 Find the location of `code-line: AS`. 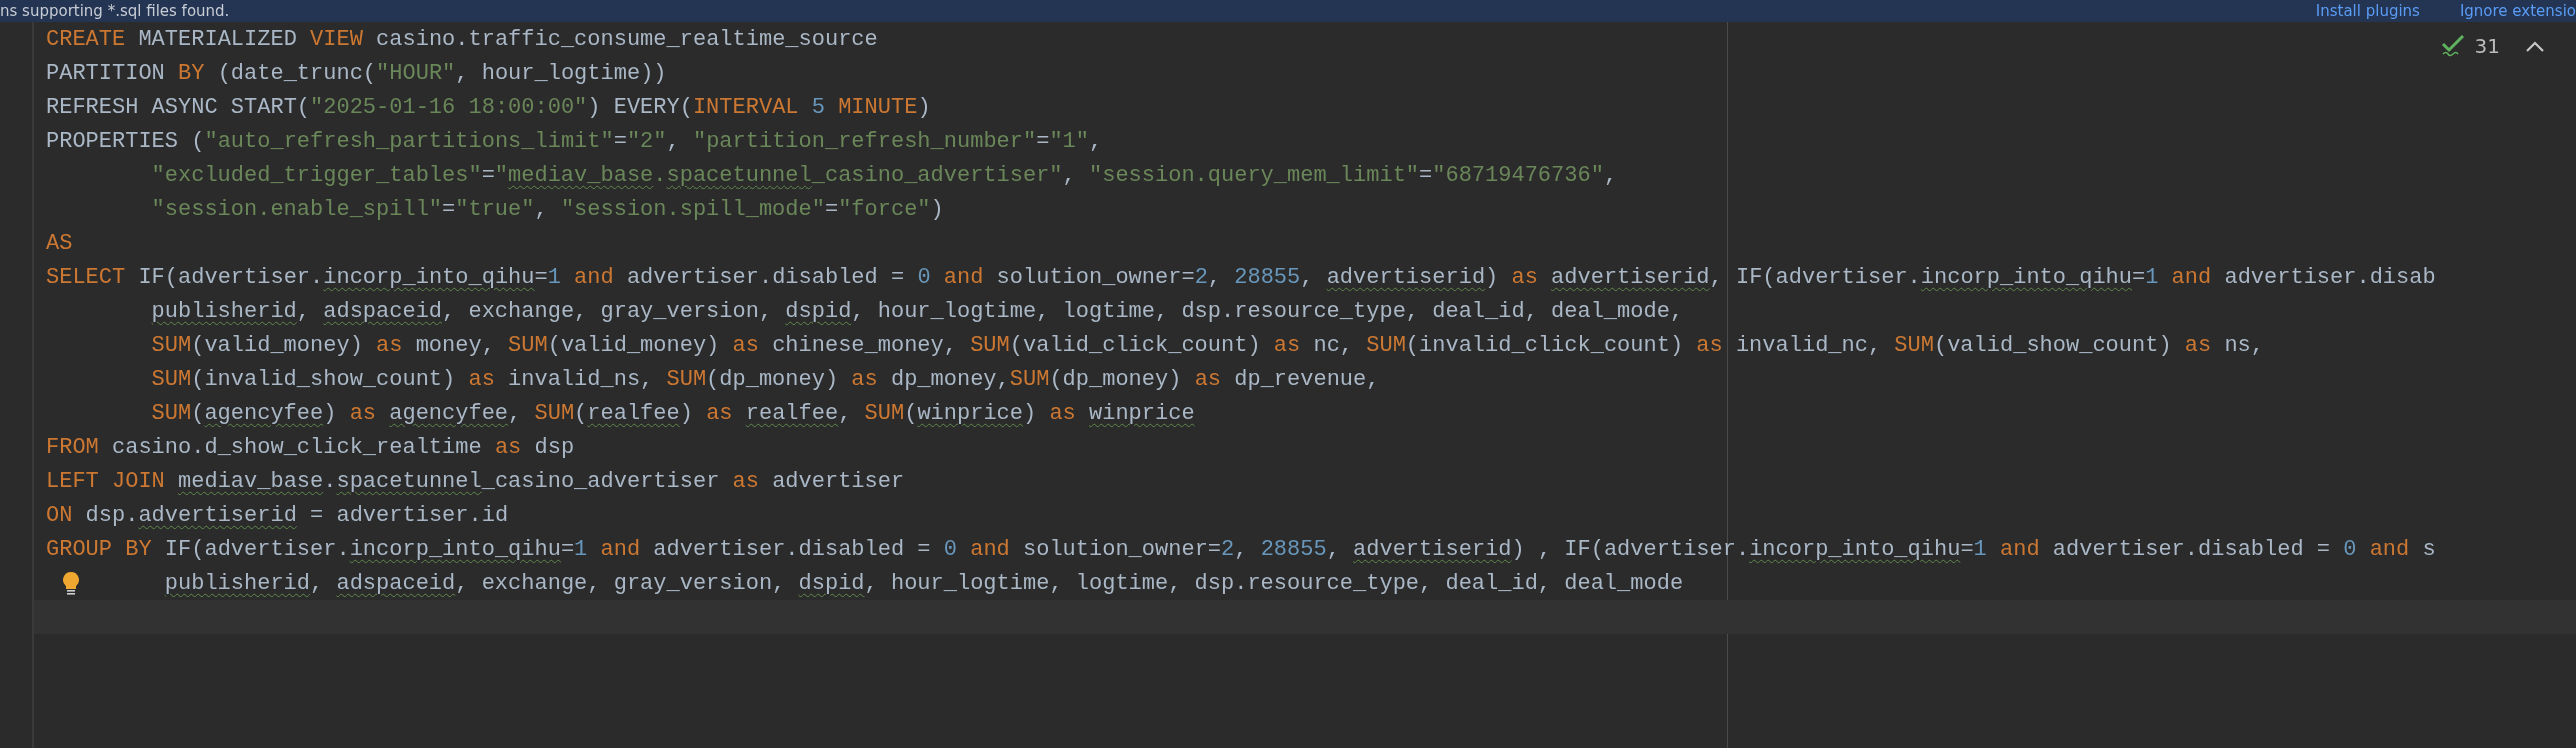

code-line: AS is located at coordinates (59, 243).